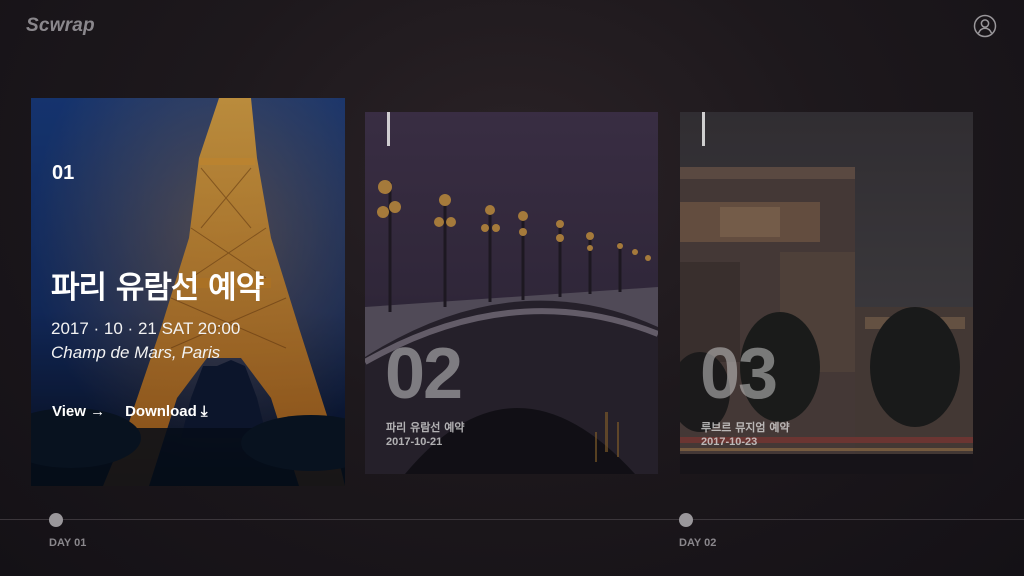  What do you see at coordinates (686, 520) in the screenshot?
I see `timeline-day-2-dot` at bounding box center [686, 520].